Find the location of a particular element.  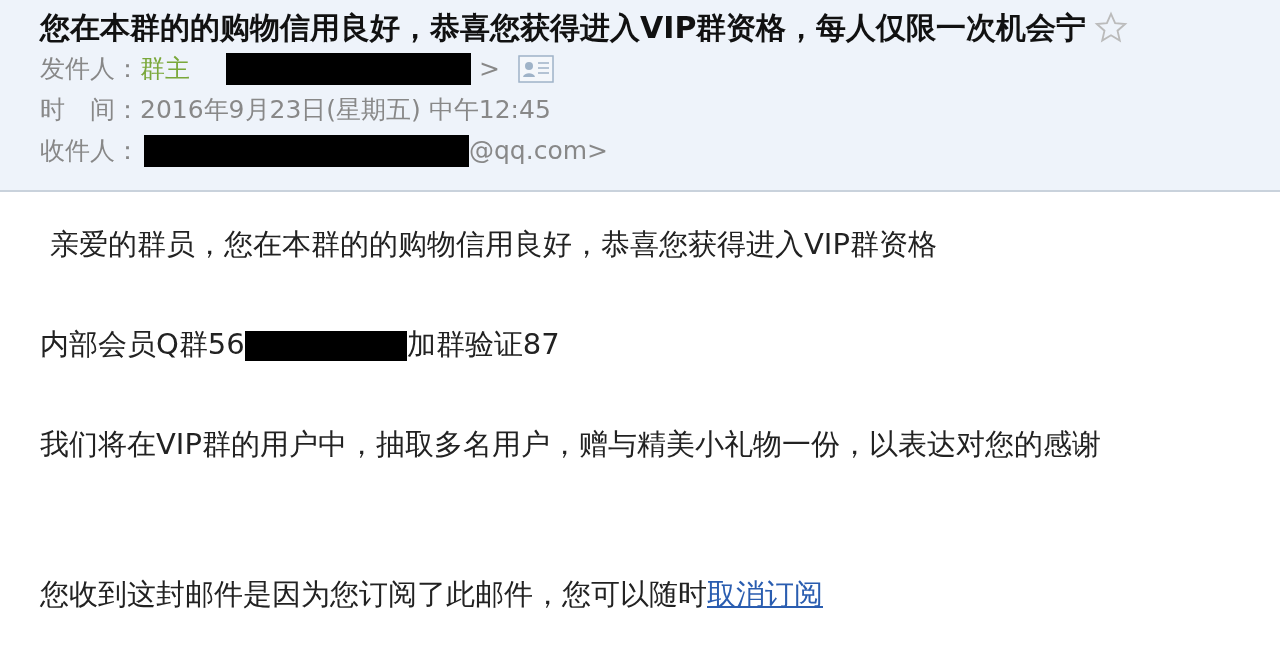

contact-card-icon is located at coordinates (535, 68).